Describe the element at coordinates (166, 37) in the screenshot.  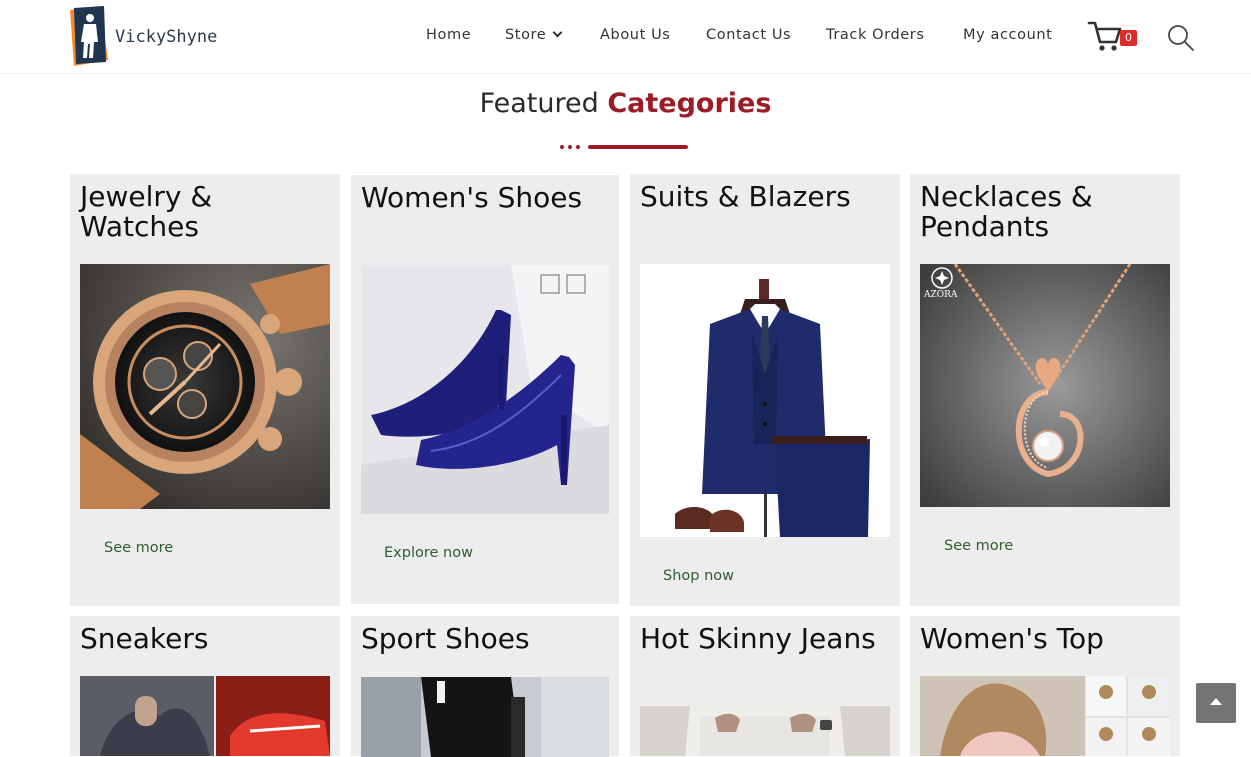
I see `brand-name: VickyShyne` at that location.